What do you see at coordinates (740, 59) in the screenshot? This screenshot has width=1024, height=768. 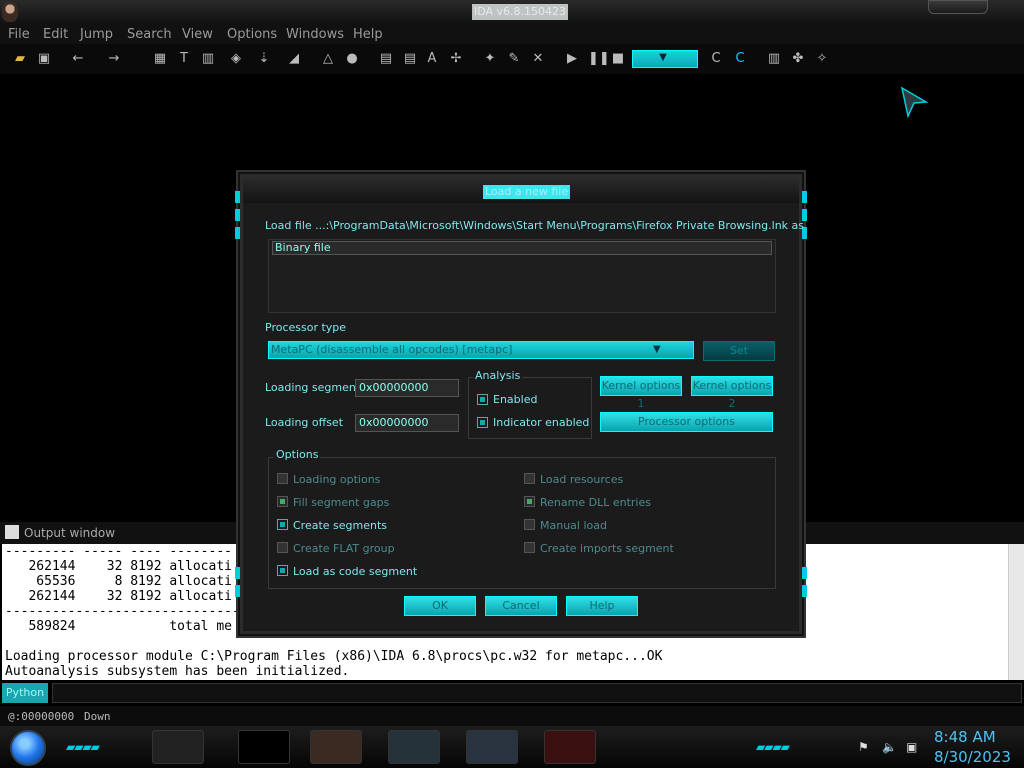 I see `decompile-icon: C` at bounding box center [740, 59].